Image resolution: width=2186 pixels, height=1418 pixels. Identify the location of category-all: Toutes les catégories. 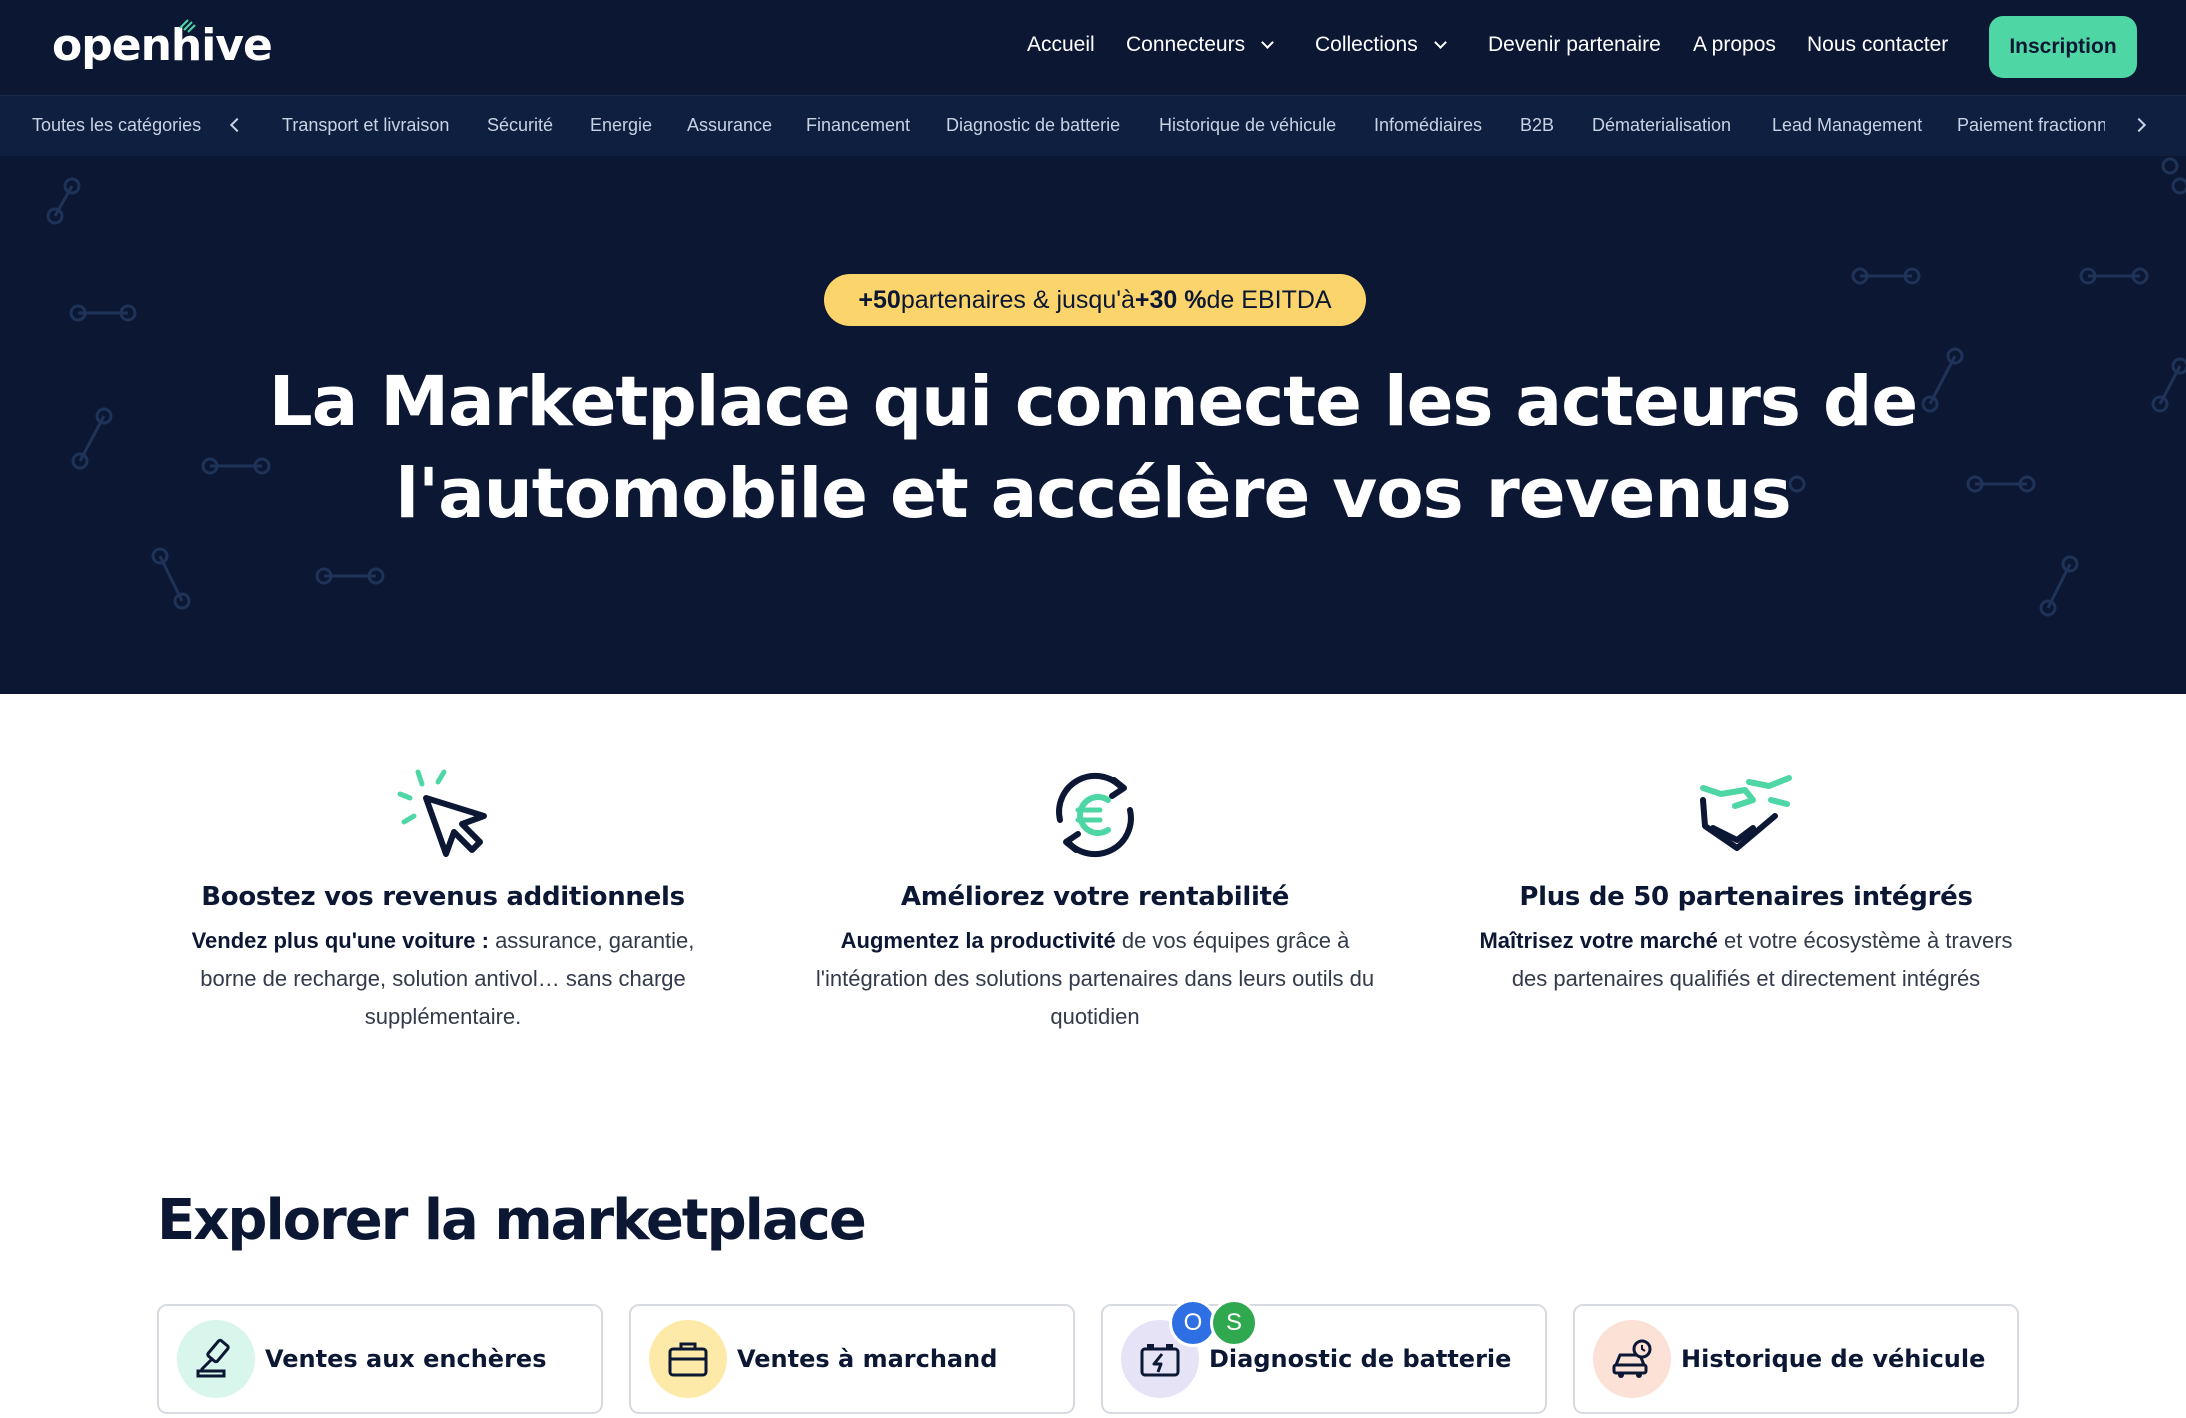
(116, 125).